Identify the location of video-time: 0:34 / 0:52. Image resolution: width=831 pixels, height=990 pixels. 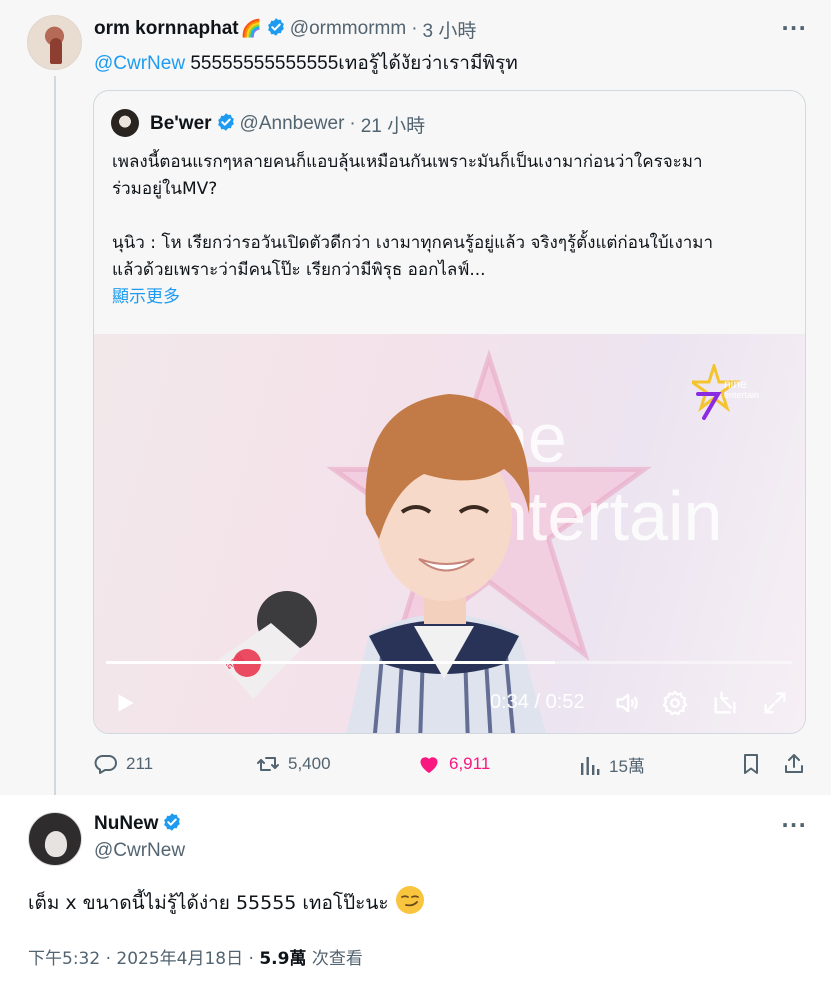
(537, 702).